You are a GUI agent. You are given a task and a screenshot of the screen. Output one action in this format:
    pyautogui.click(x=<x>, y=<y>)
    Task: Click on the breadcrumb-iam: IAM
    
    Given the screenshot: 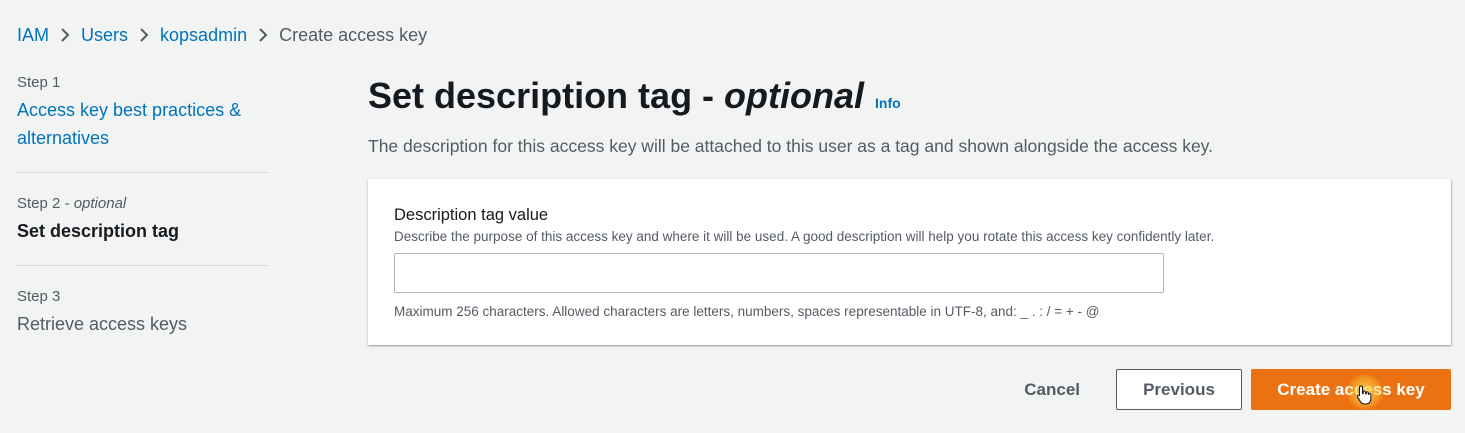 What is the action you would take?
    pyautogui.click(x=33, y=35)
    